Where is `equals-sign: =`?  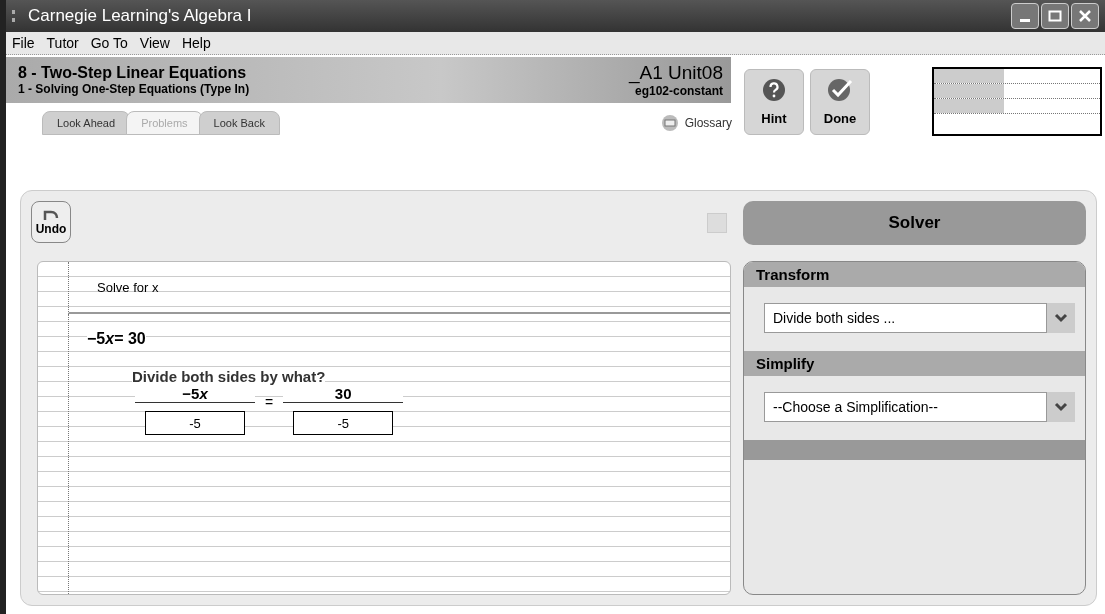
equals-sign: = is located at coordinates (269, 402).